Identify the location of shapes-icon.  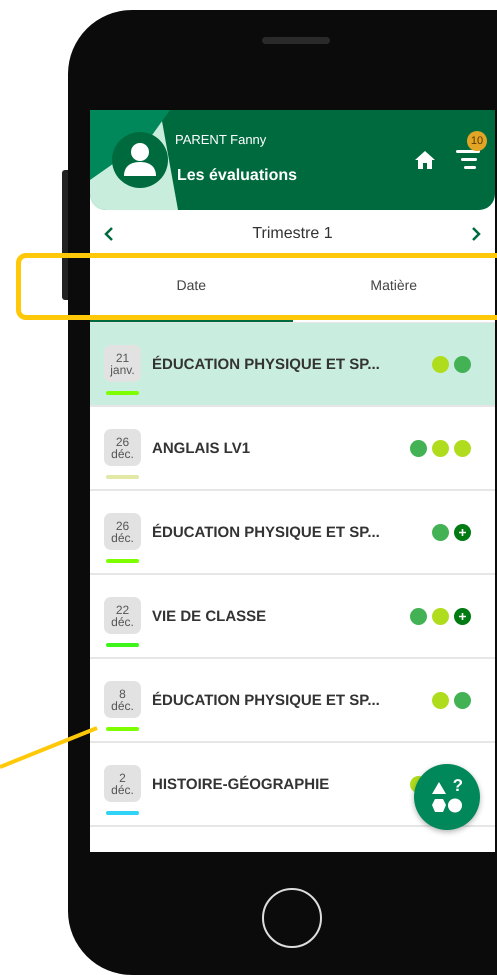
(447, 797).